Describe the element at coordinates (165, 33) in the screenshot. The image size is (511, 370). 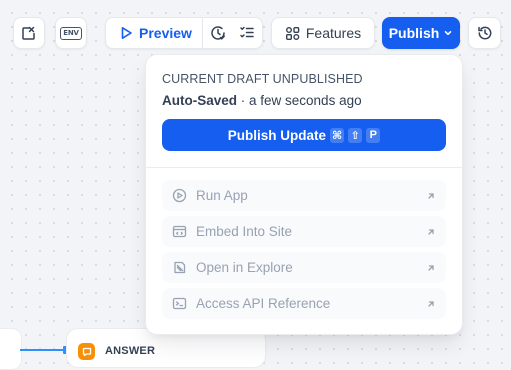
I see `preview-label: Preview` at that location.